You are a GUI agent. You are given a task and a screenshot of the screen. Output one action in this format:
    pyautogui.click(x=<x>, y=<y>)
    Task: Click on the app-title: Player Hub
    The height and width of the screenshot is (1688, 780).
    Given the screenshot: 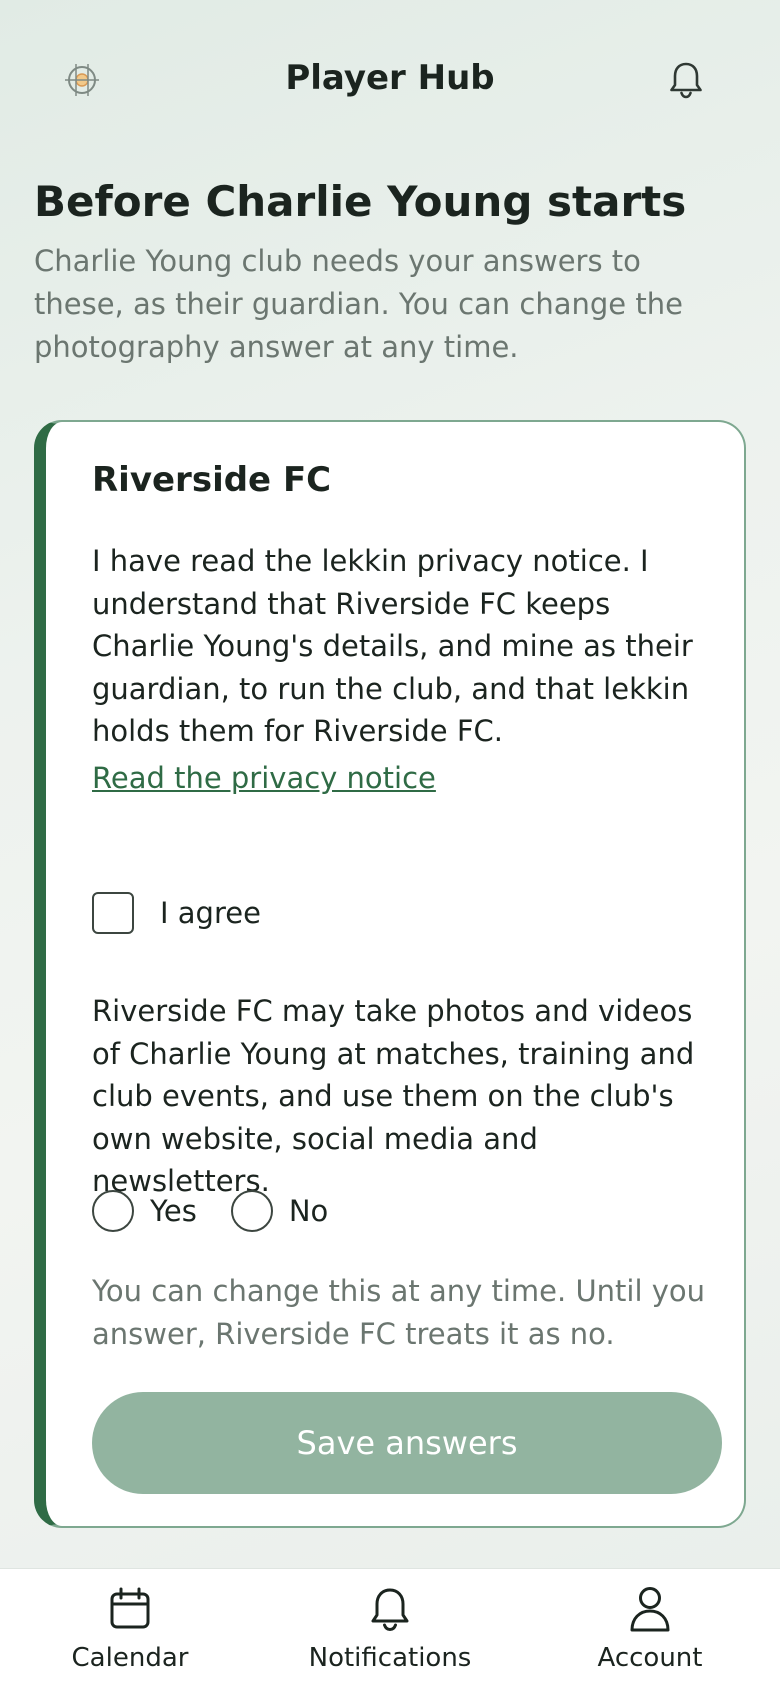 What is the action you would take?
    pyautogui.click(x=390, y=78)
    